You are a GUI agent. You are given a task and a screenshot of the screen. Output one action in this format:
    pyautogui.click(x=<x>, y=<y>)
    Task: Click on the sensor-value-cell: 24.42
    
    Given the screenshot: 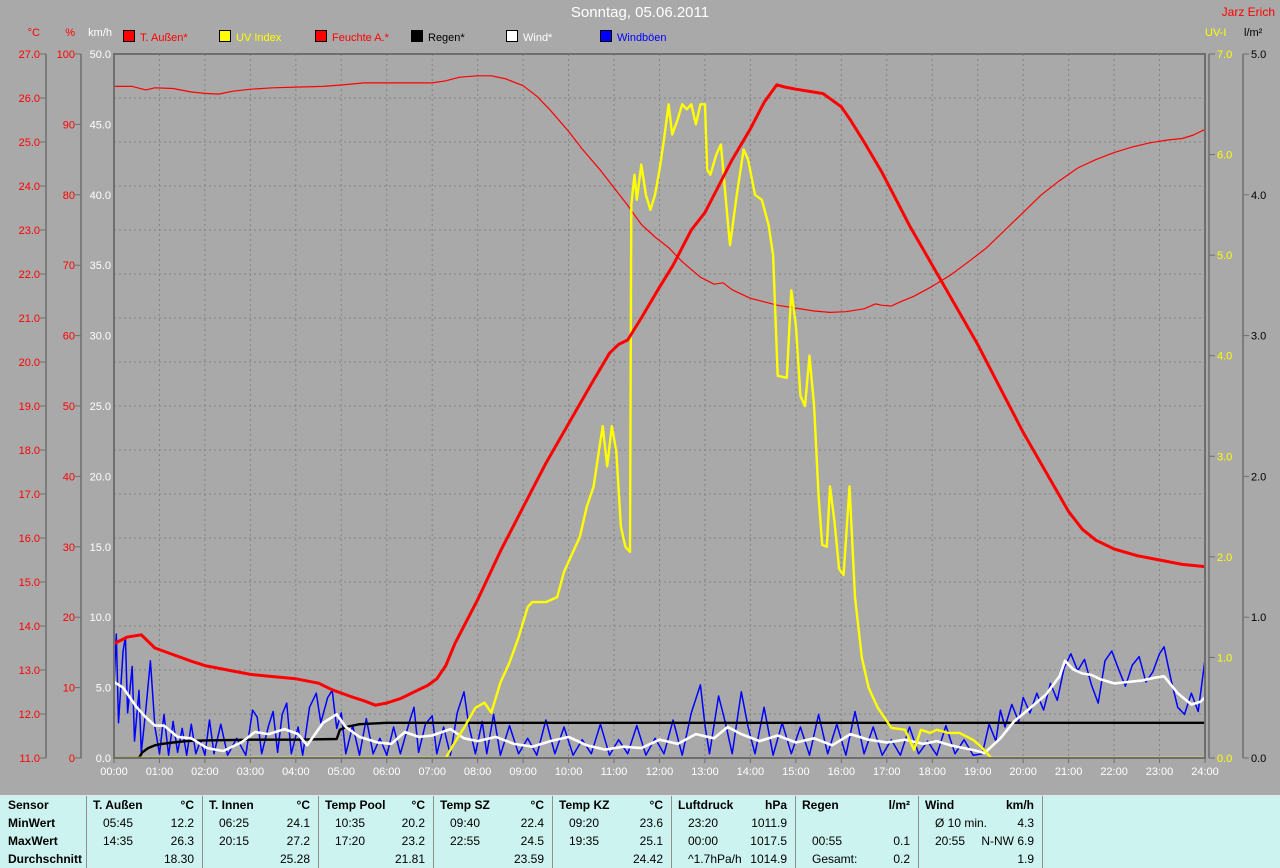 What is the action you would take?
    pyautogui.click(x=647, y=859)
    